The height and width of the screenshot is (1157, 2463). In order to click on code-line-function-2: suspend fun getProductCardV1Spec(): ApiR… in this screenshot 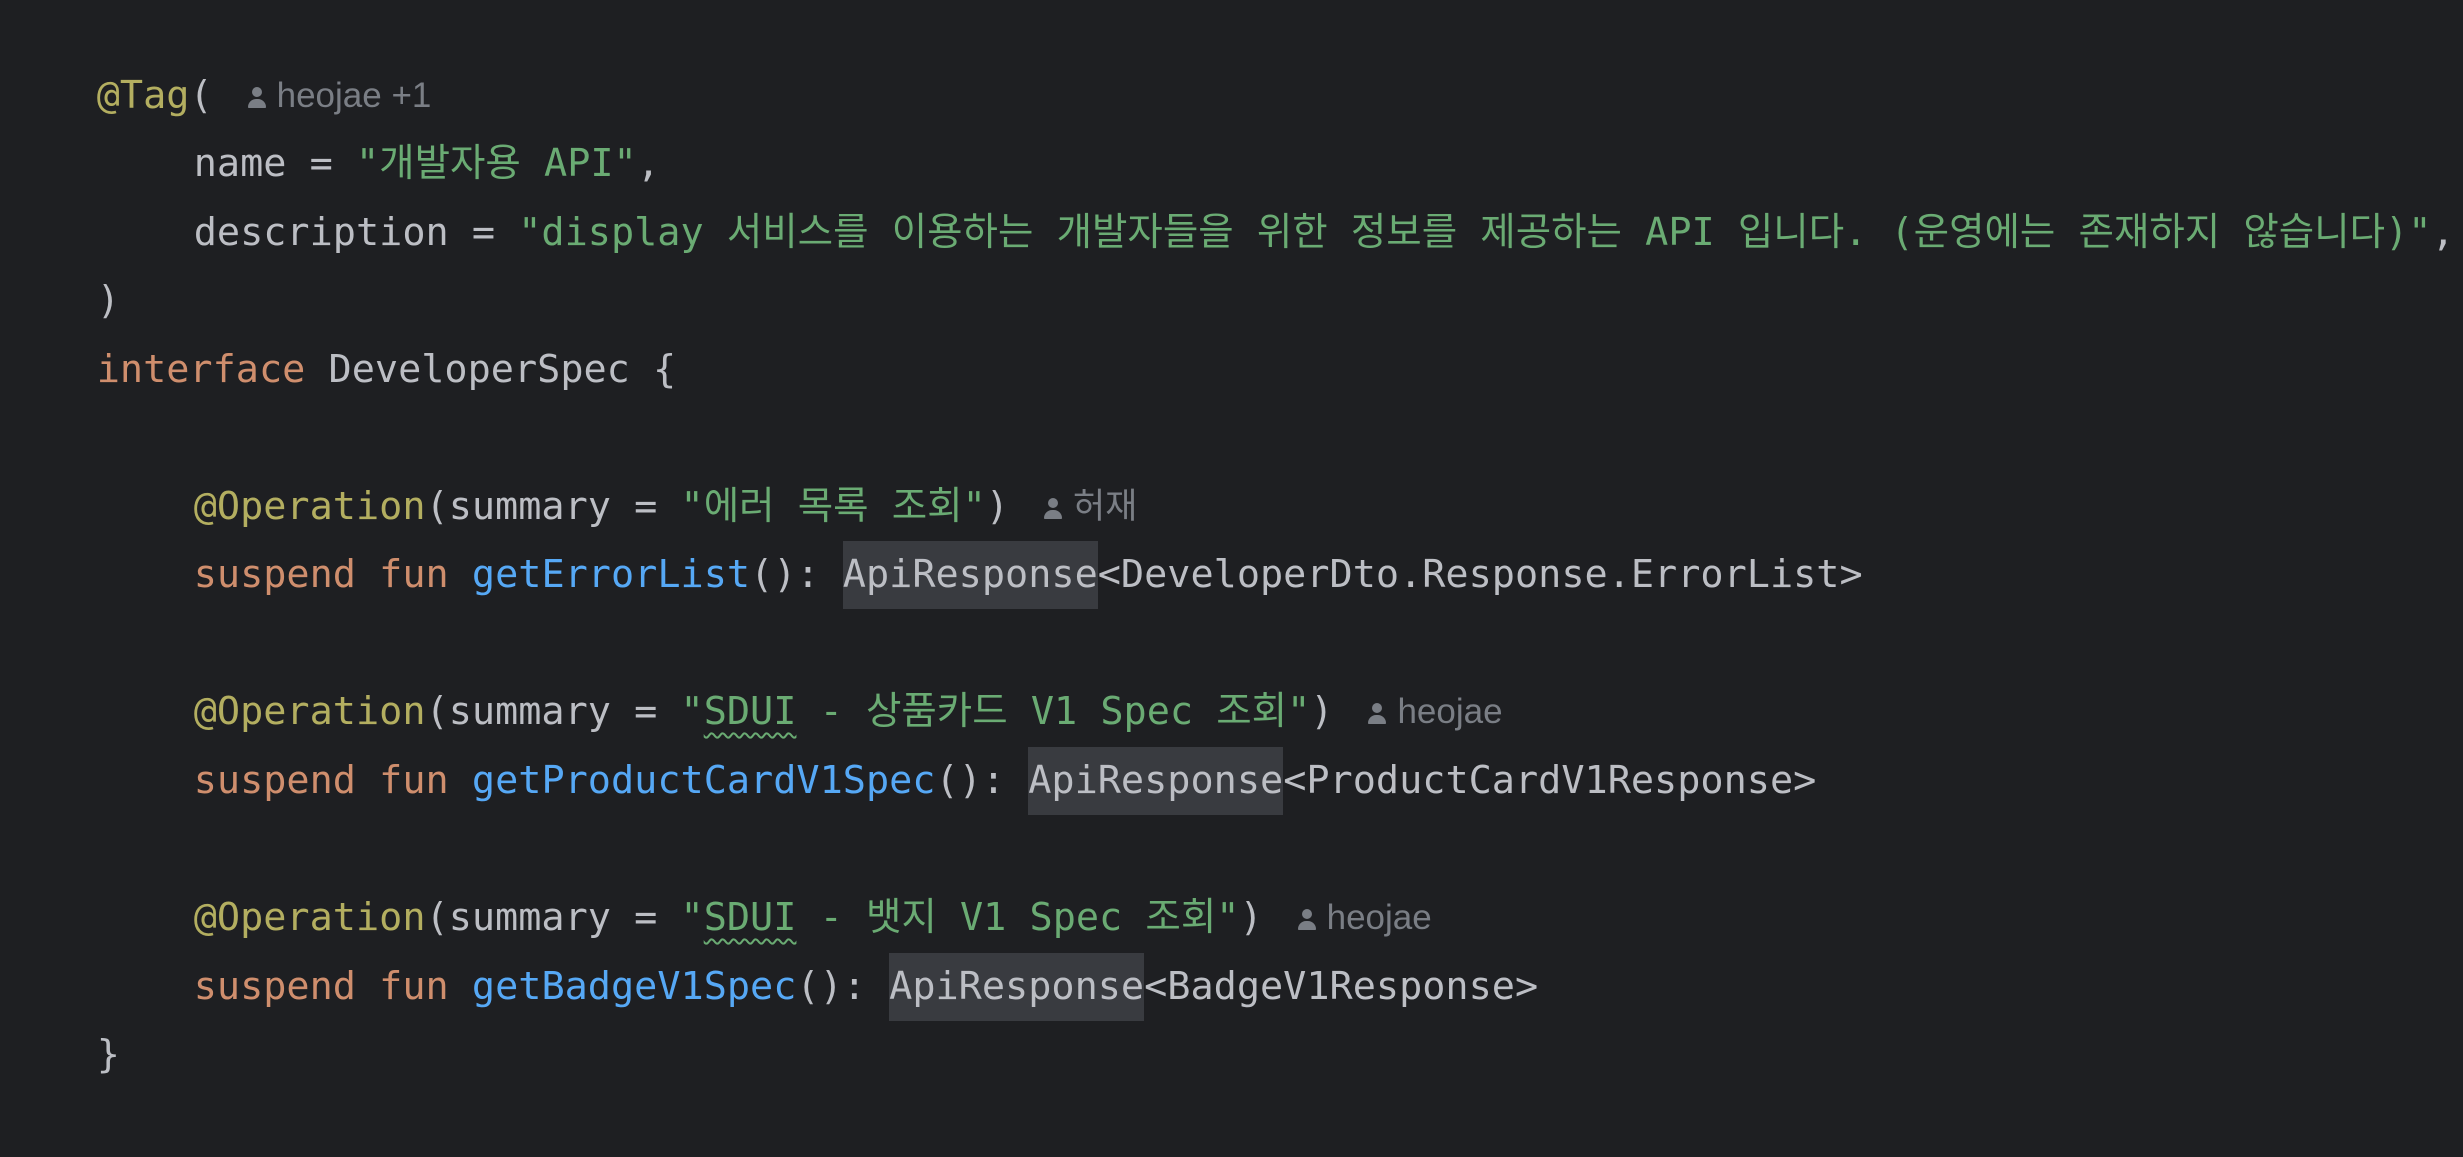, I will do `click(910, 747)`.